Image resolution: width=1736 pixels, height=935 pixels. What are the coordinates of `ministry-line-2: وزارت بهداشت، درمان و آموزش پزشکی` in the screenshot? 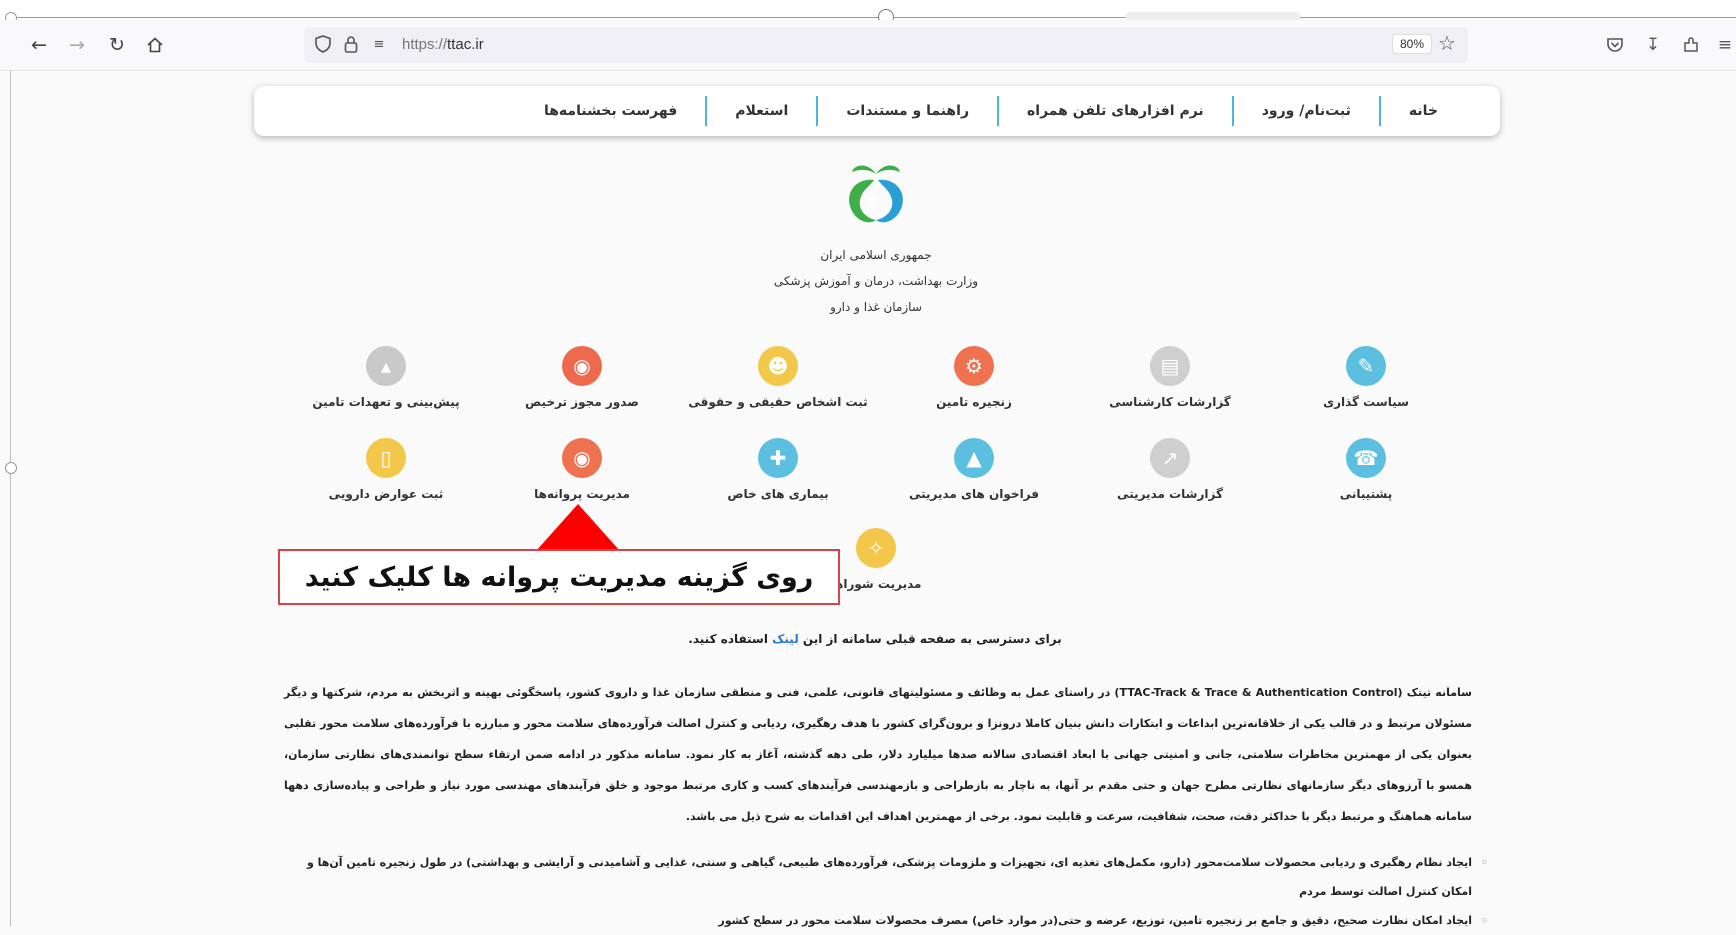 It's located at (876, 281).